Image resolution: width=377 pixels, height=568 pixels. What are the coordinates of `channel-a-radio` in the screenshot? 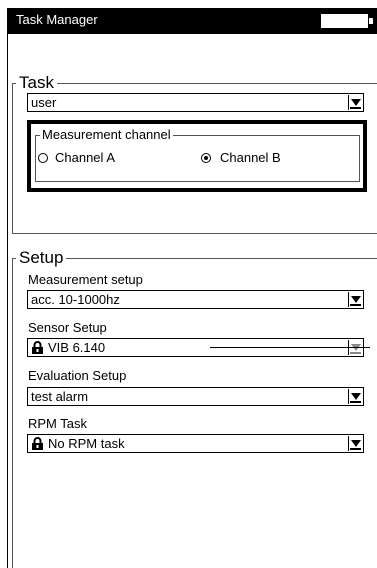 It's located at (43, 158).